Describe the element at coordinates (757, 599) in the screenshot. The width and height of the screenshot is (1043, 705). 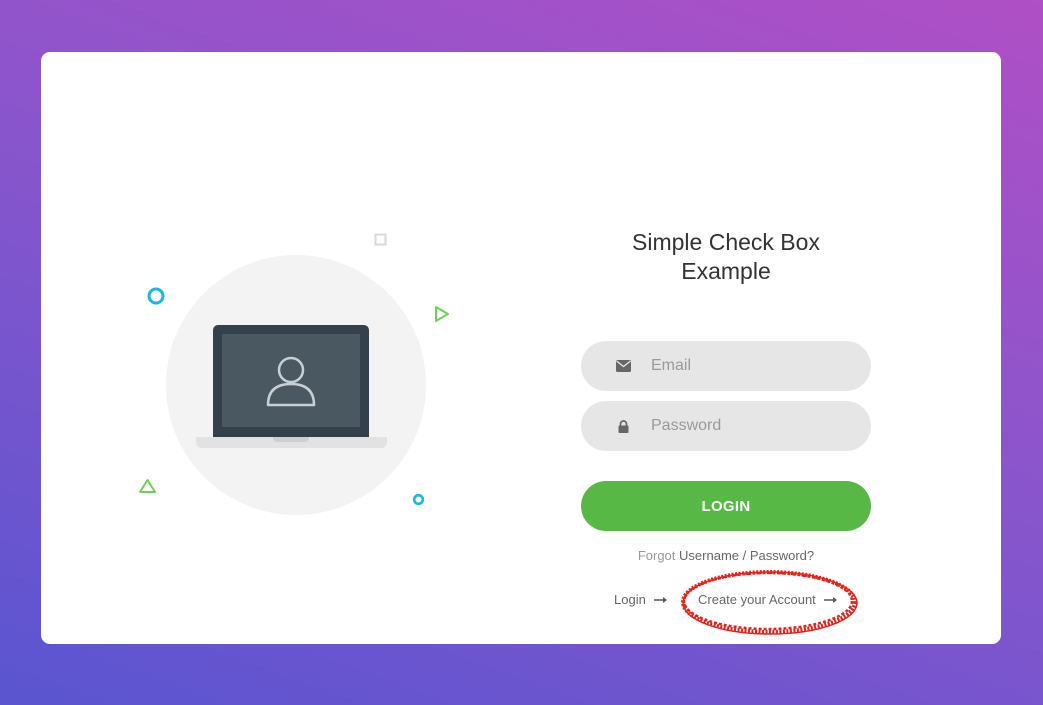
I see `create-account-label: Create your Account` at that location.